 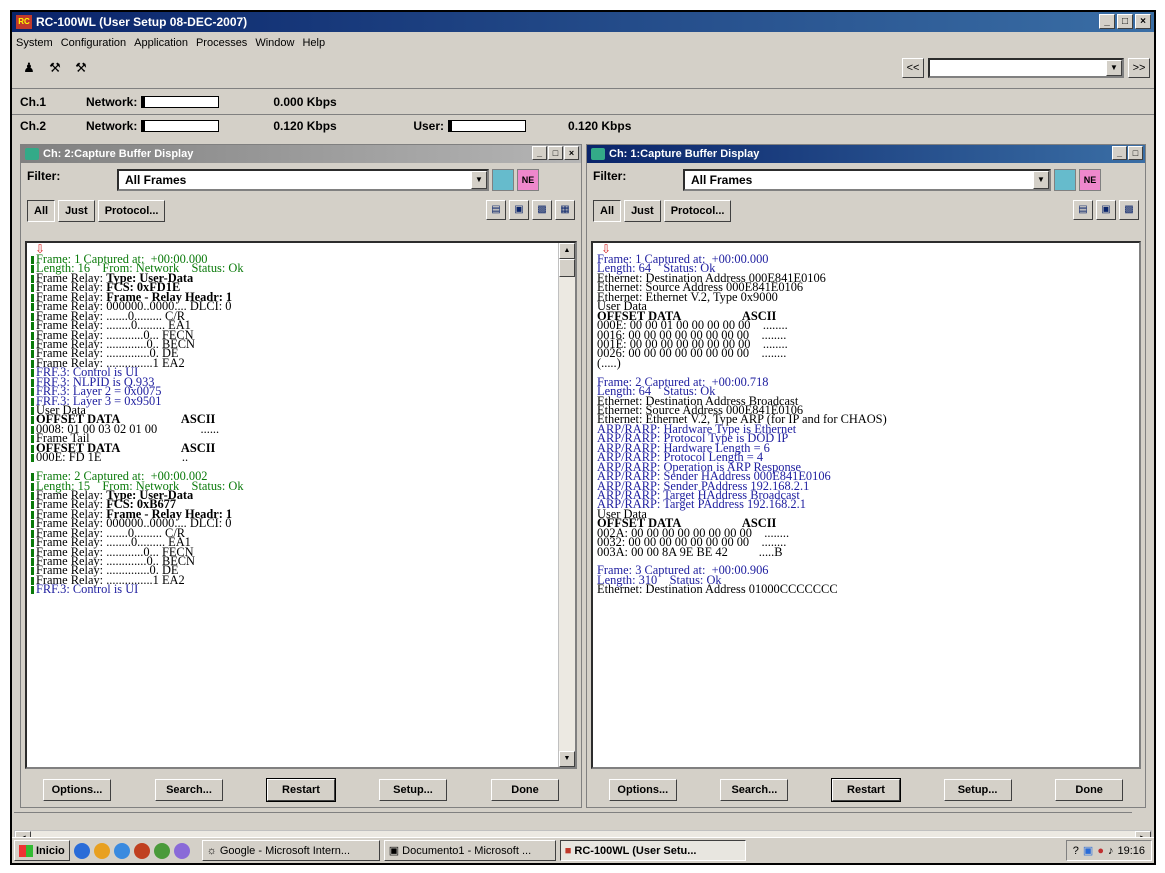 What do you see at coordinates (1111, 851) in the screenshot?
I see `volume-icon: ♪` at bounding box center [1111, 851].